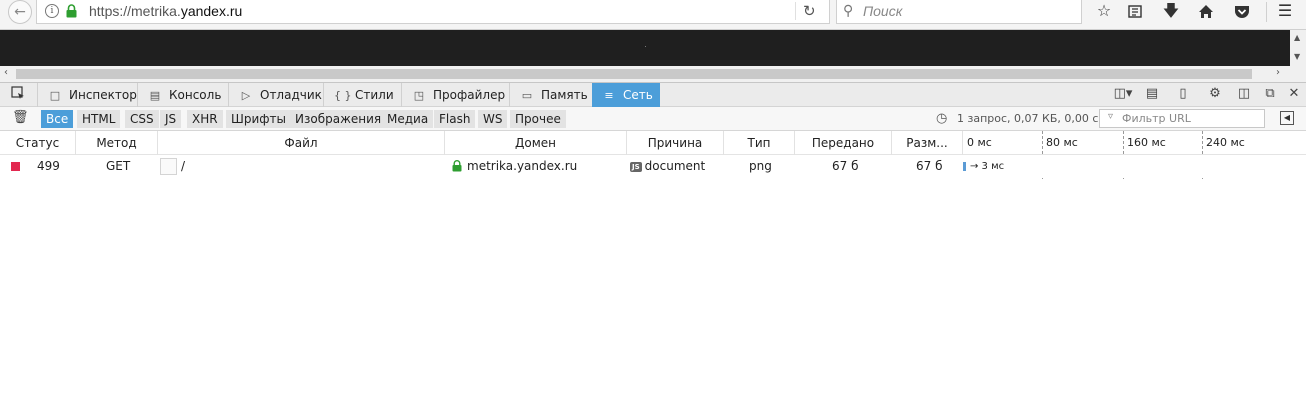  I want to click on status-indicator, so click(15, 166).